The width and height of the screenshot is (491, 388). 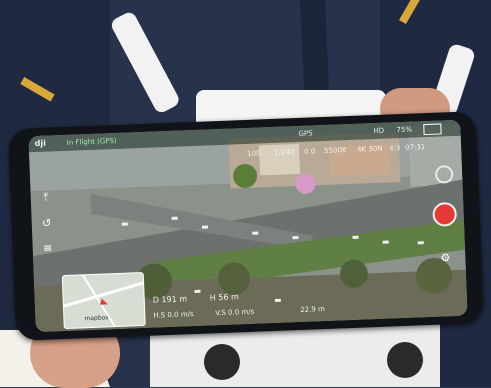 I want to click on settings-icon: ⚙, so click(x=445, y=257).